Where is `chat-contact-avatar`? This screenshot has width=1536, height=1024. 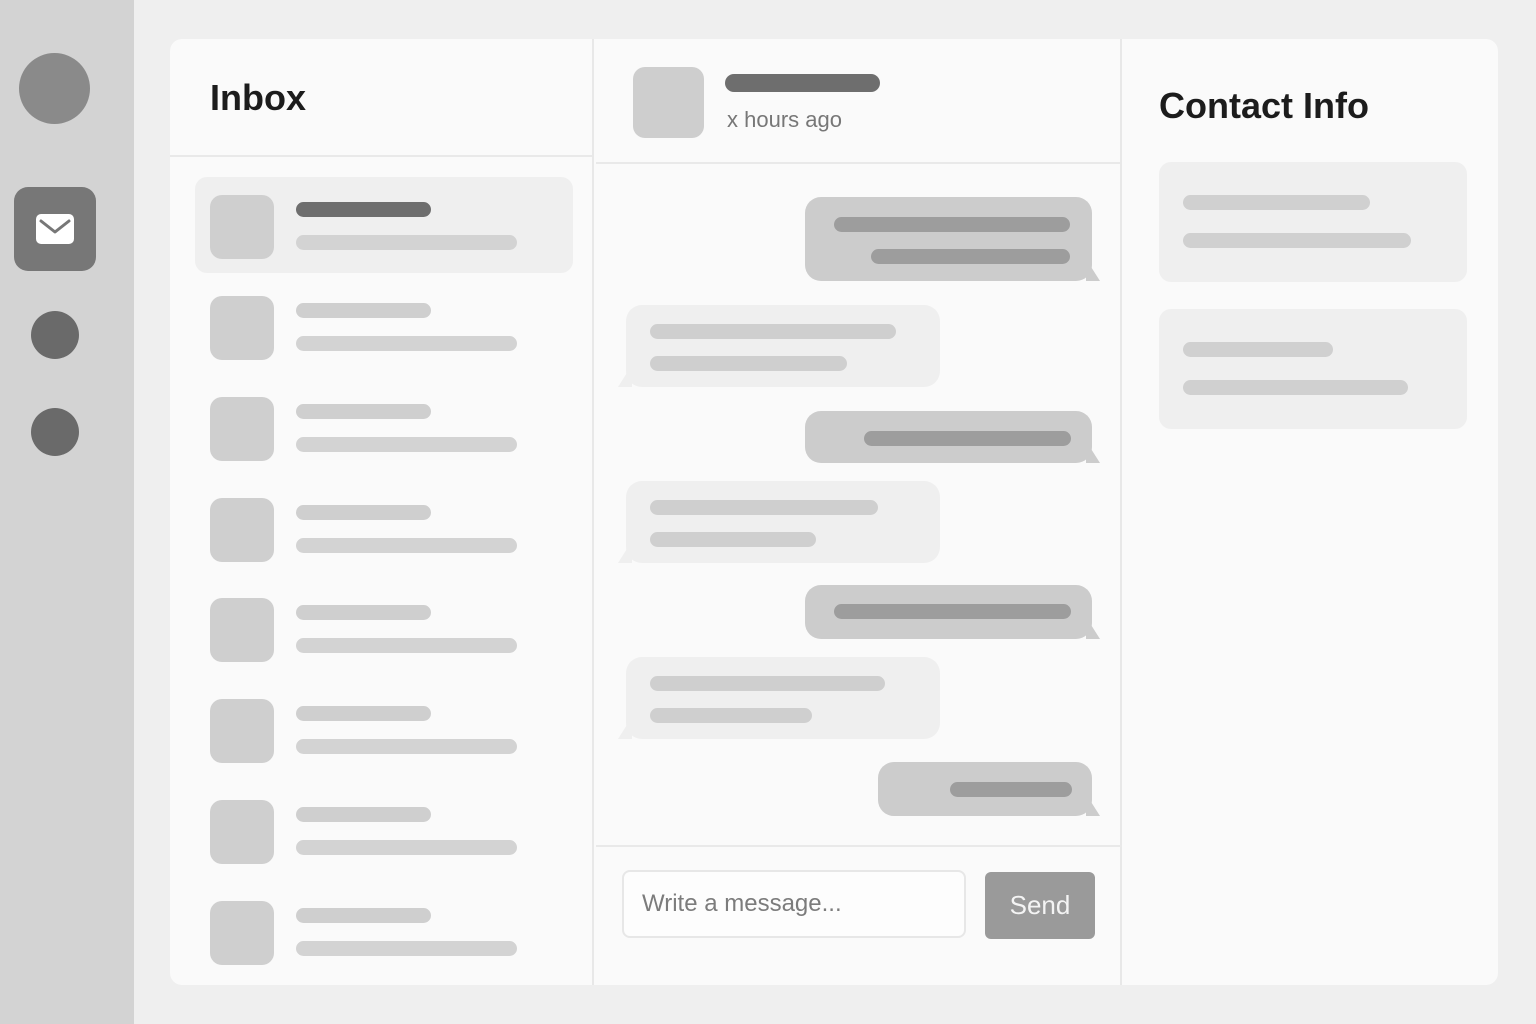
chat-contact-avatar is located at coordinates (668, 102).